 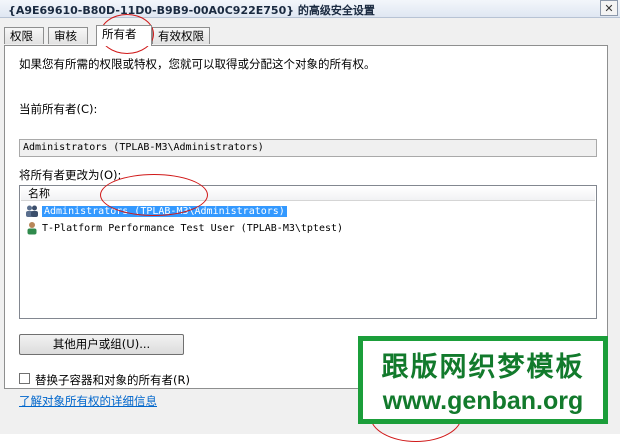 I want to click on tab-permissions: 权限, so click(x=24, y=35).